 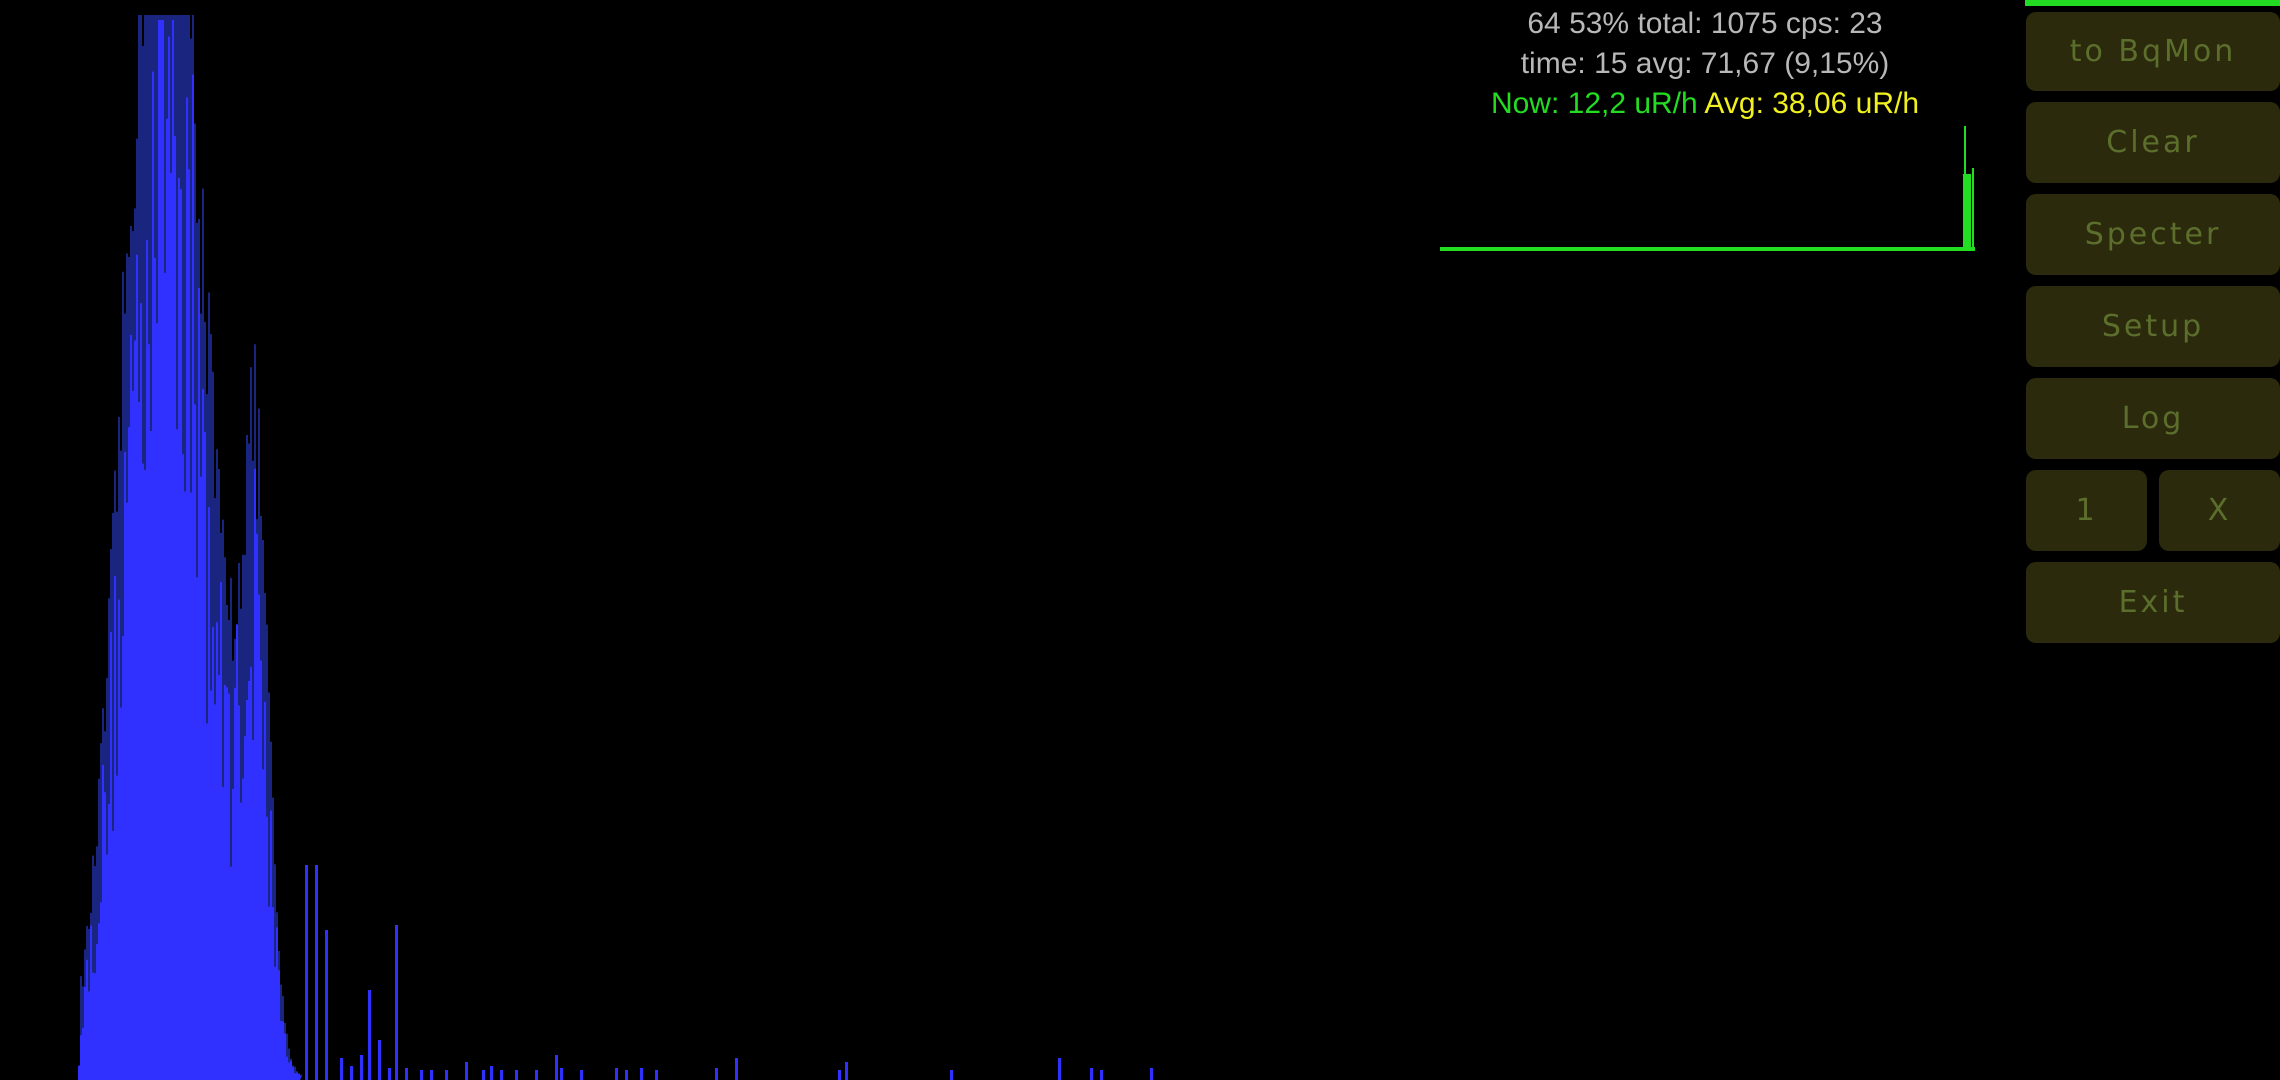 I want to click on stats-time-line: time: 15 avg: 71,67 (9,15%), so click(x=1705, y=63).